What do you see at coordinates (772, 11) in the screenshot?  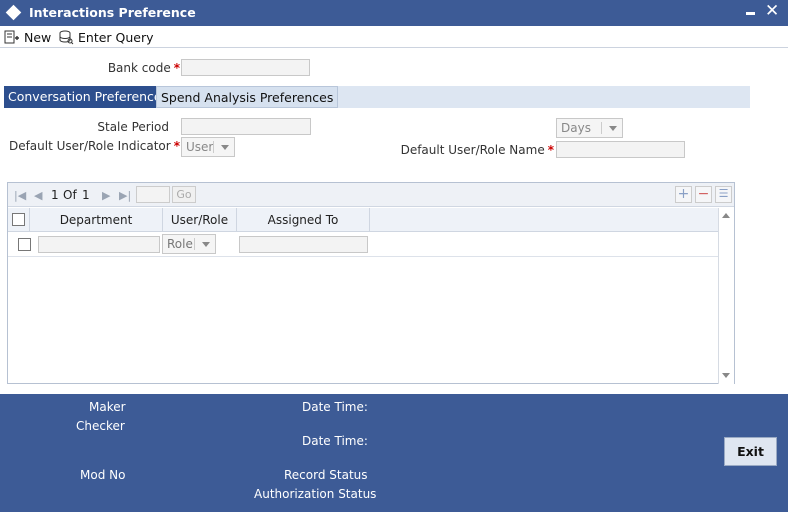 I see `close-icon: ✕` at bounding box center [772, 11].